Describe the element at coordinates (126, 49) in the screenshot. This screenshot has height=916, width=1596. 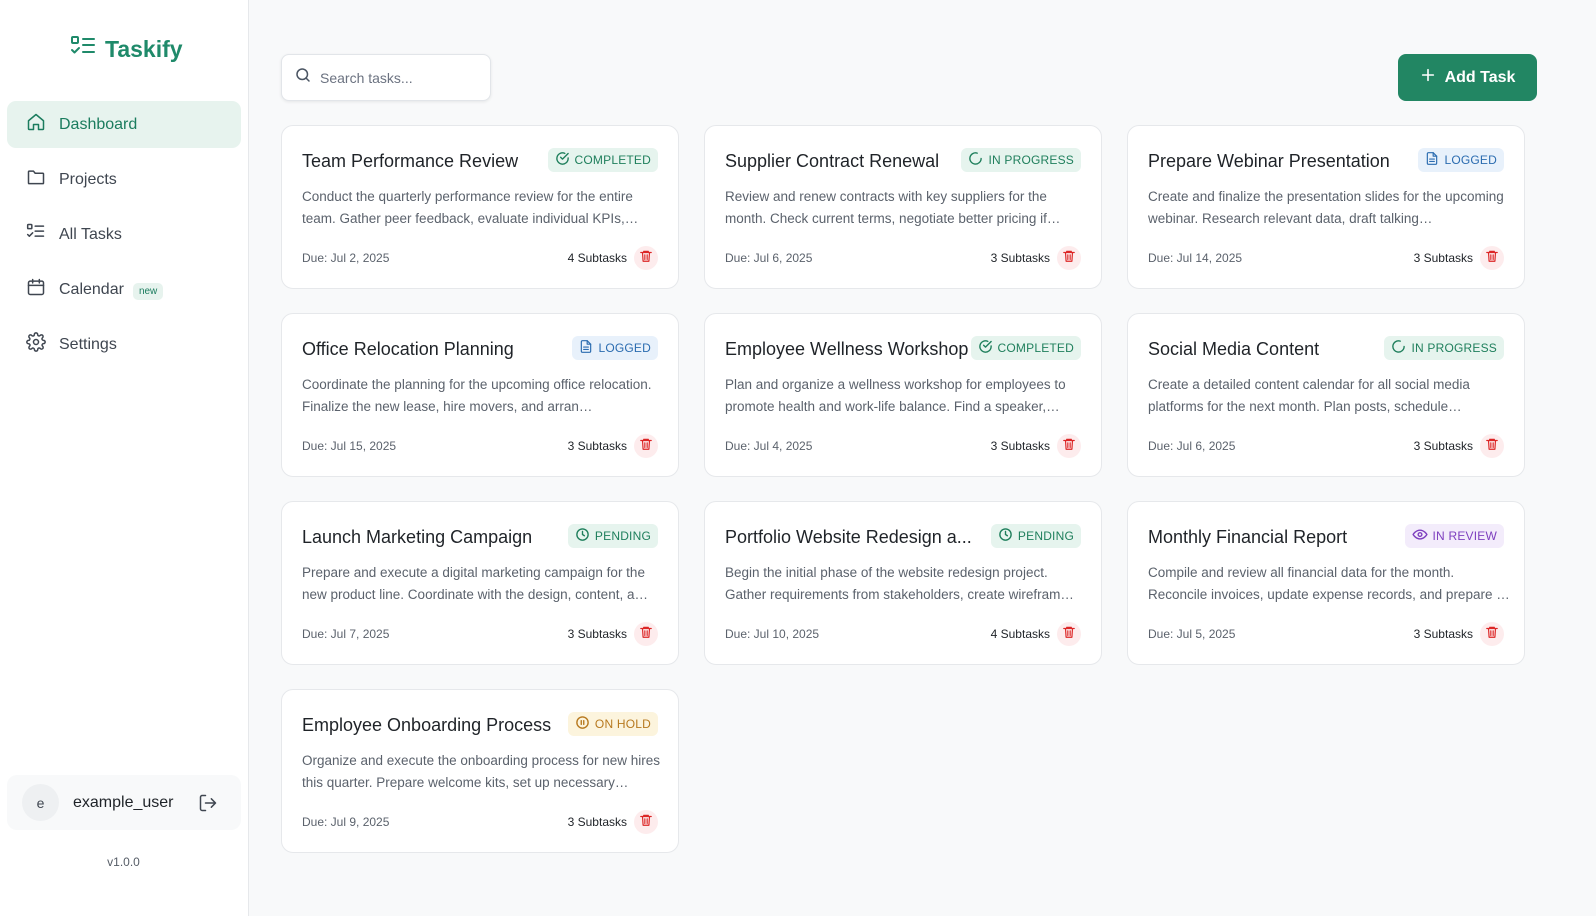
I see `app-logo: Taskify` at that location.